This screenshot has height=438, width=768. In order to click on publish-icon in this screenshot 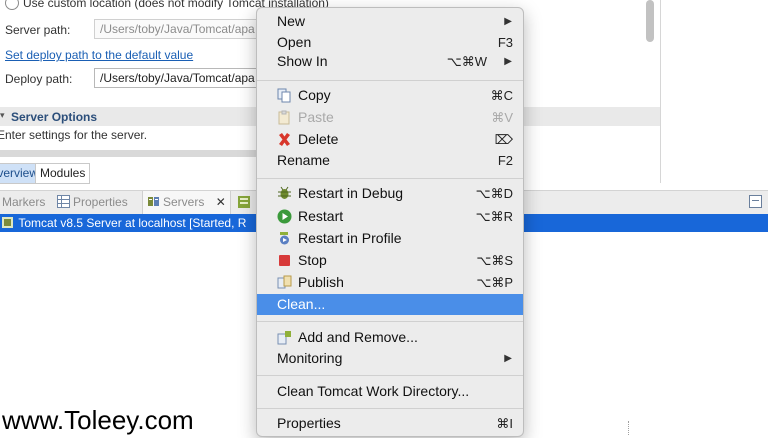, I will do `click(284, 282)`.